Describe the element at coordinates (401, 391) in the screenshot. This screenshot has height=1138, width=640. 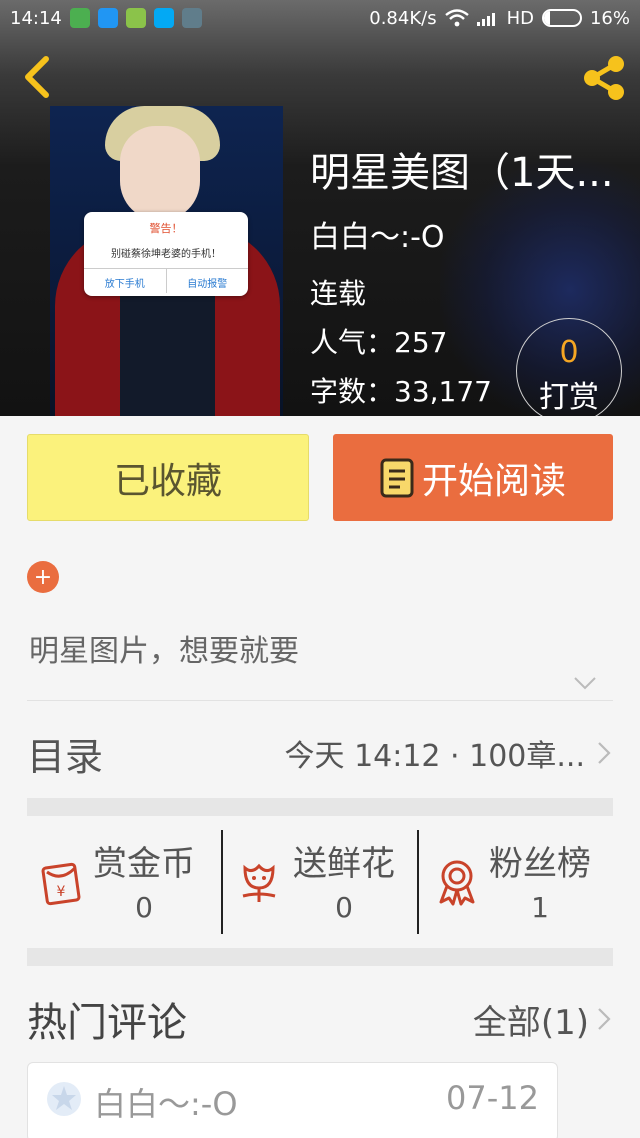
I see `book-word-count: 字数：33,177` at that location.